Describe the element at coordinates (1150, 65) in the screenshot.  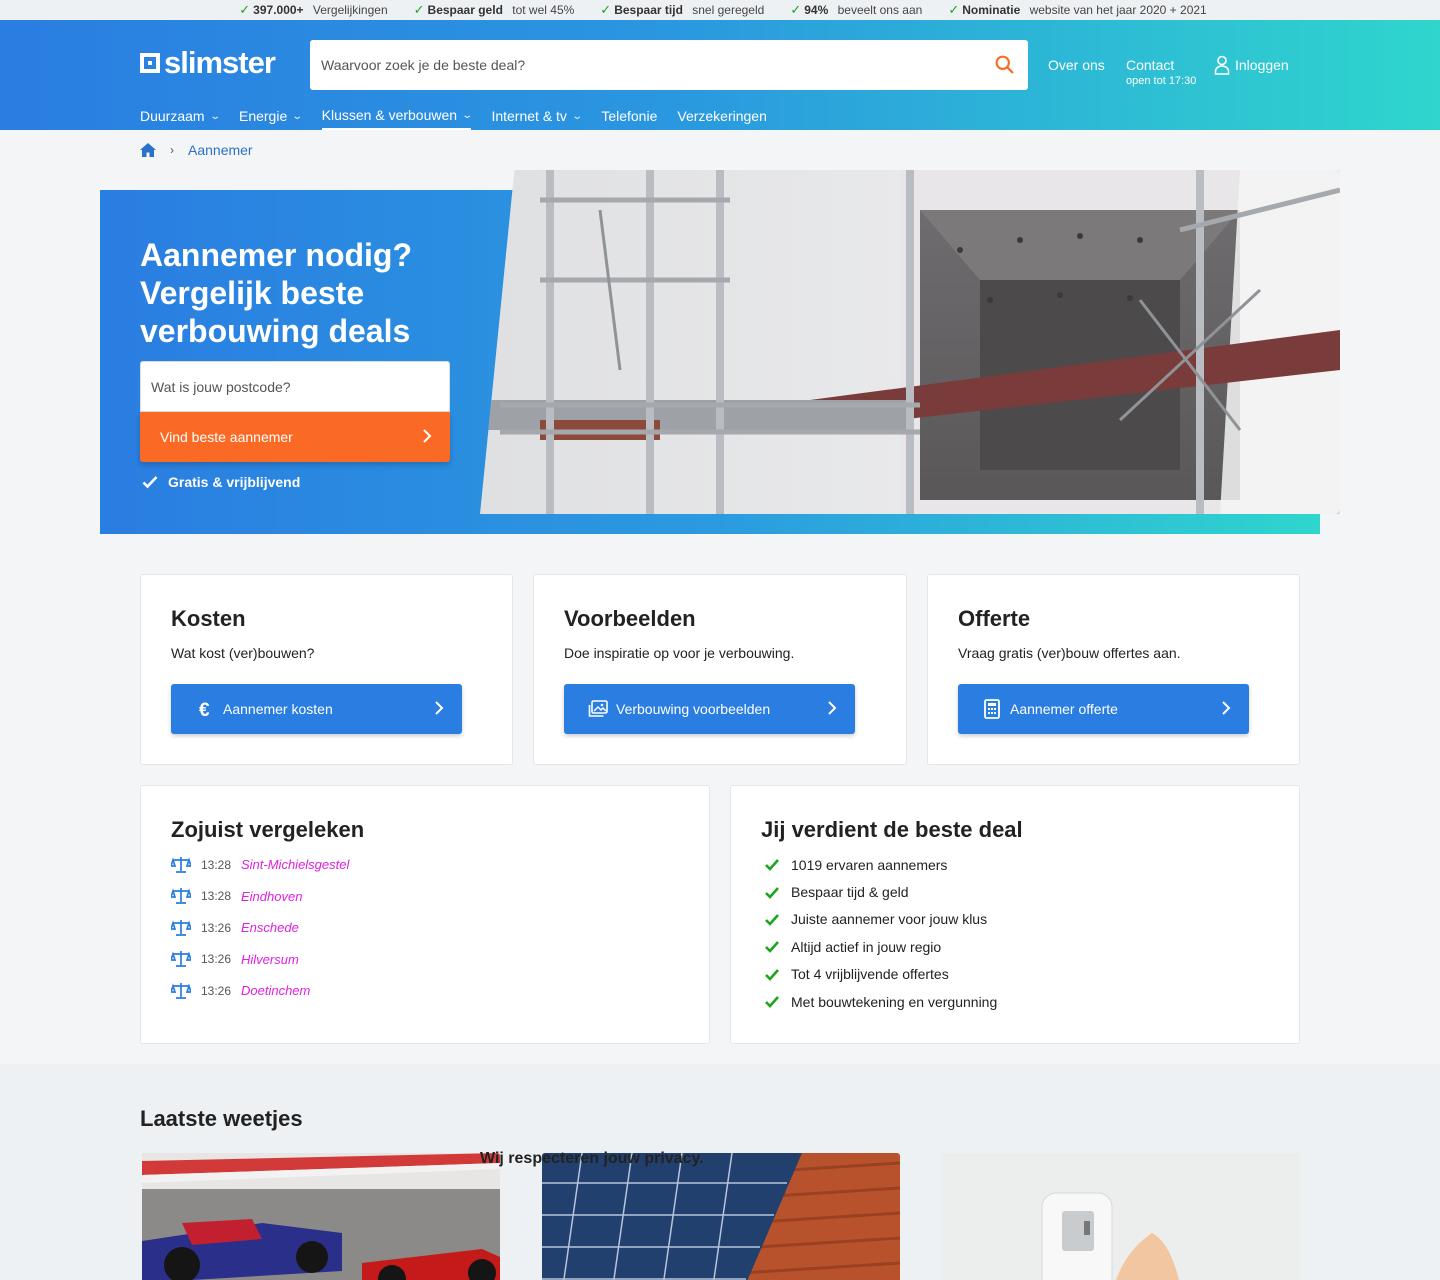
I see `contact-label: Contact` at that location.